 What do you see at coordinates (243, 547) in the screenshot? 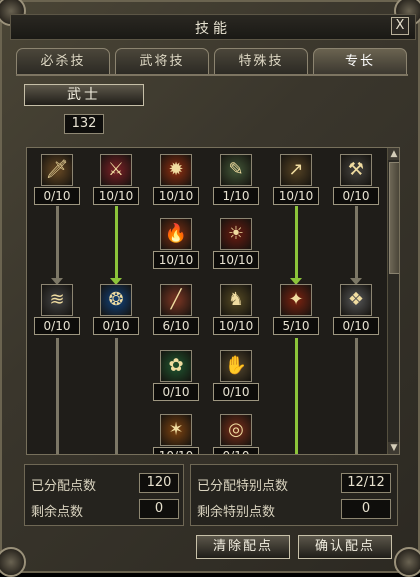
I see `clear-points-button: 清除配点` at bounding box center [243, 547].